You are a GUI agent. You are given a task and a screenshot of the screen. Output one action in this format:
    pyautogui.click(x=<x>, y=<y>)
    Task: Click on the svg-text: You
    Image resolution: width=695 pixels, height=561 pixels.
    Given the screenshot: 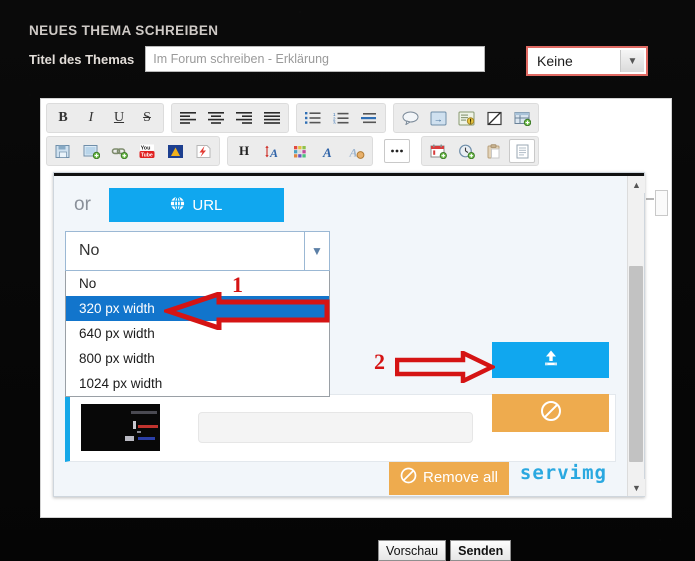 What is the action you would take?
    pyautogui.click(x=146, y=148)
    